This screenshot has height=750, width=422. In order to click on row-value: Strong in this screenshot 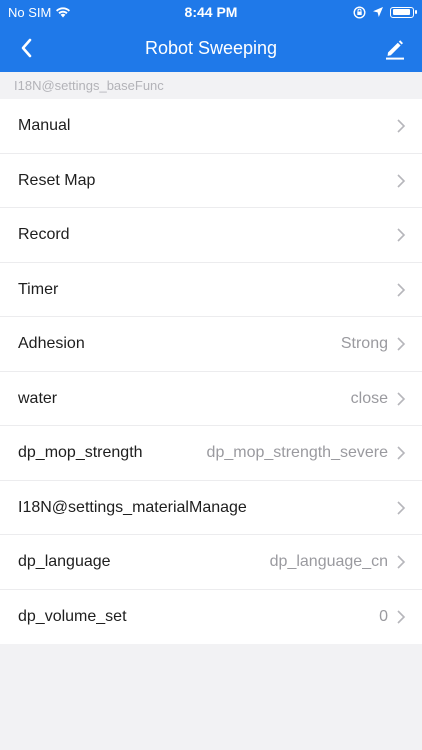, I will do `click(364, 344)`.